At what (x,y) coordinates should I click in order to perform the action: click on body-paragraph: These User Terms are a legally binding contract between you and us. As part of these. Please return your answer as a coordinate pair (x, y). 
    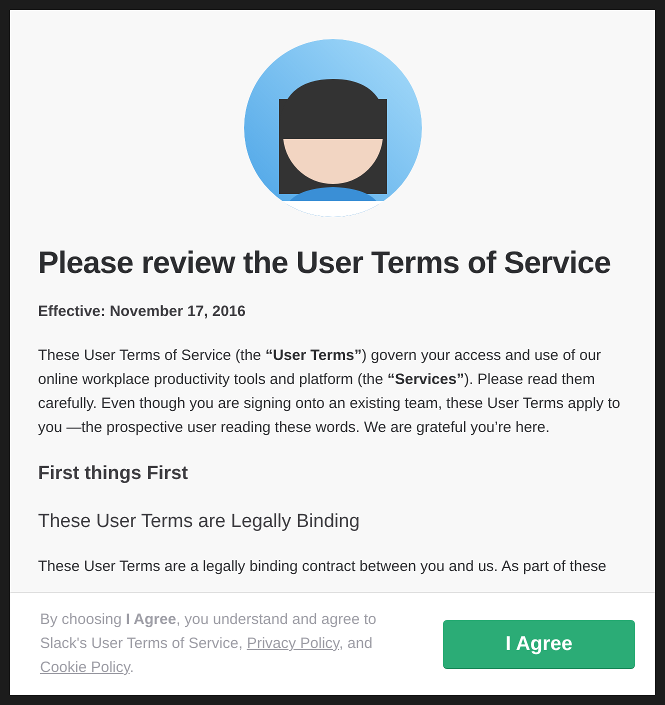
    Looking at the image, I should click on (323, 566).